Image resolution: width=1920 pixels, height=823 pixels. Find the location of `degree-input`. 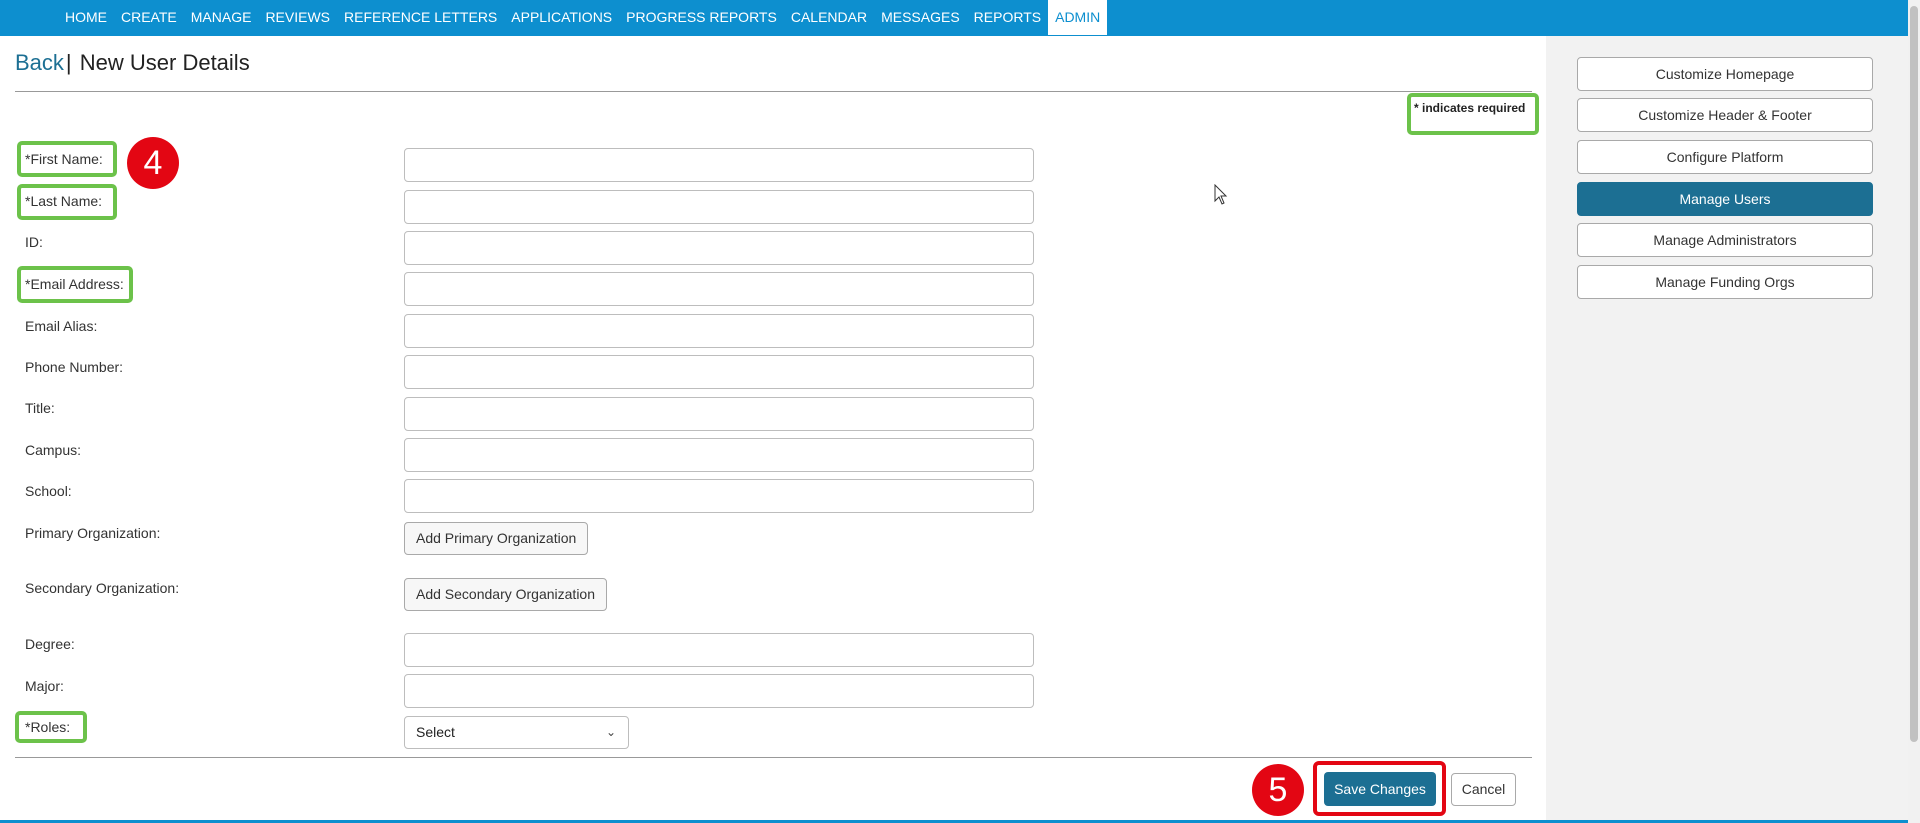

degree-input is located at coordinates (719, 650).